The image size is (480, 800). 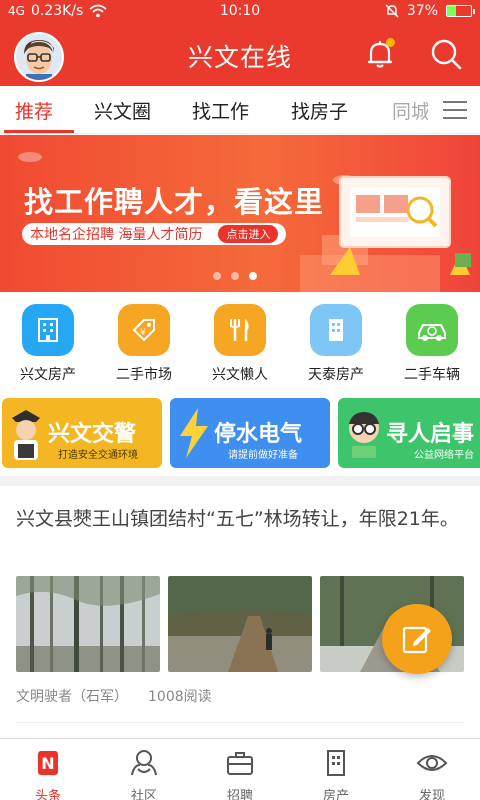 What do you see at coordinates (446, 54) in the screenshot?
I see `search-icon` at bounding box center [446, 54].